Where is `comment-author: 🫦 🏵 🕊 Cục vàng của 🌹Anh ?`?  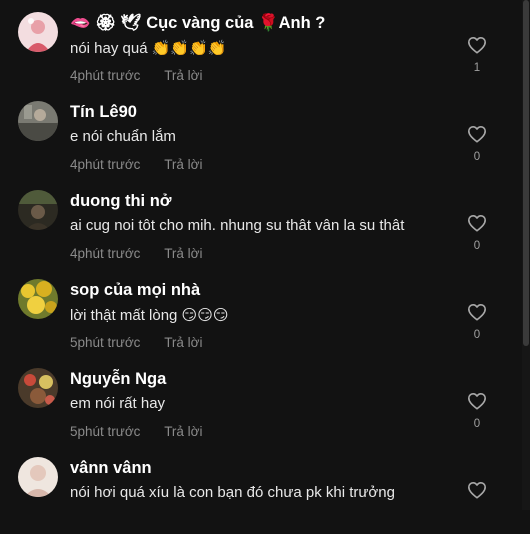
comment-author: 🫦 🏵 🕊 Cục vàng của 🌹Anh ? is located at coordinates (197, 23).